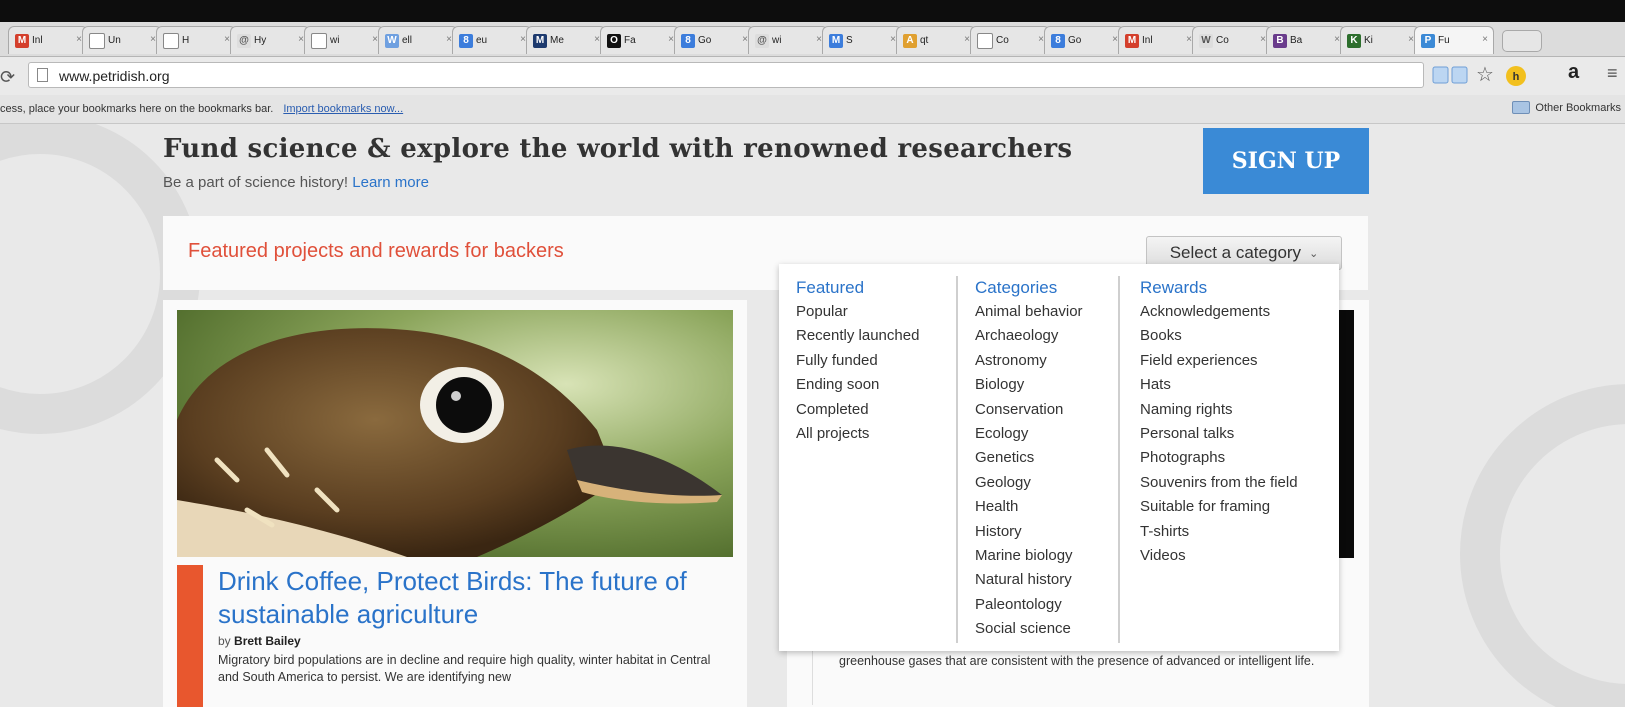  Describe the element at coordinates (1029, 580) in the screenshot. I see `category-menu-item: Natural history` at that location.